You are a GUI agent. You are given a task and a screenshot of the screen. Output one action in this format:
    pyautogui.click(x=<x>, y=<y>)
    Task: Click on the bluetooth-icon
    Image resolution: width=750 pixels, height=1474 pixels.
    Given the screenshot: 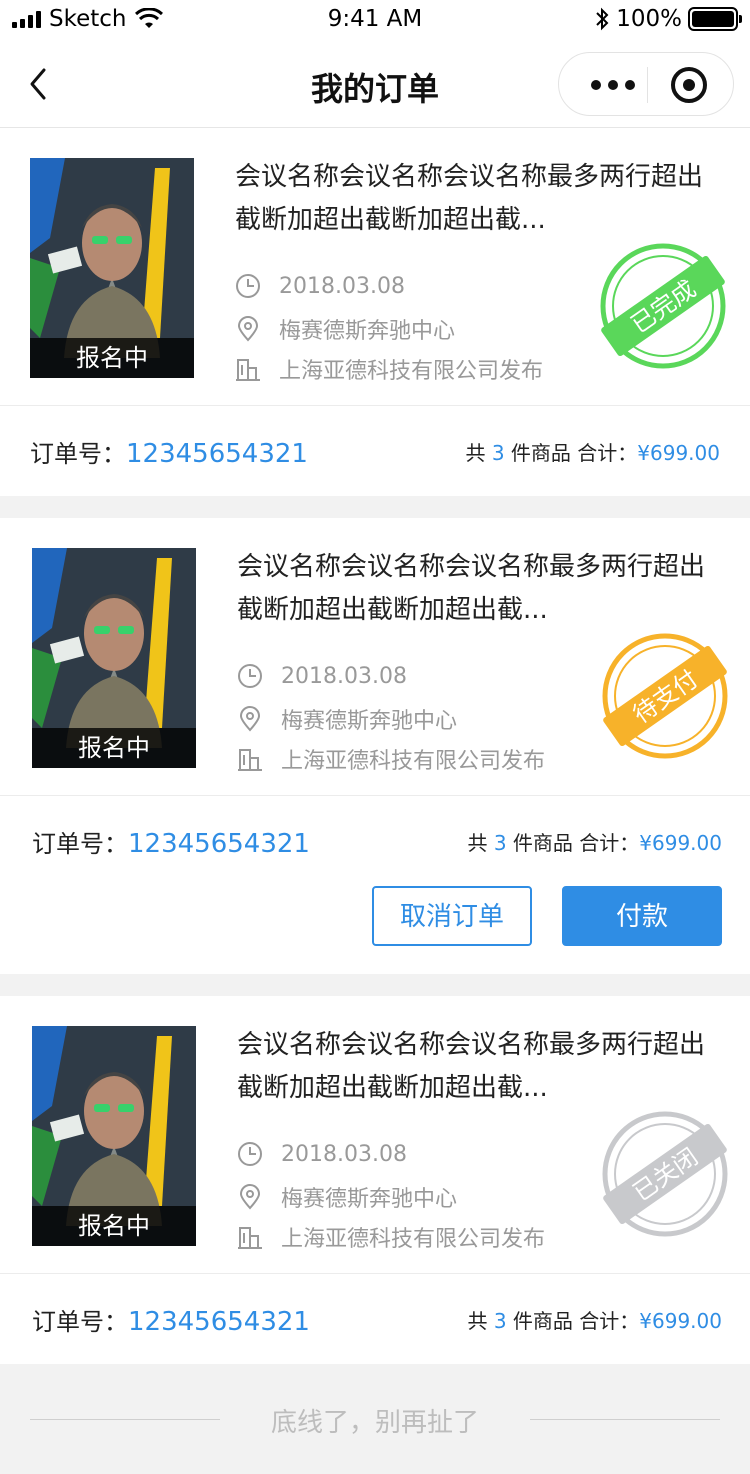 What is the action you would take?
    pyautogui.click(x=602, y=19)
    